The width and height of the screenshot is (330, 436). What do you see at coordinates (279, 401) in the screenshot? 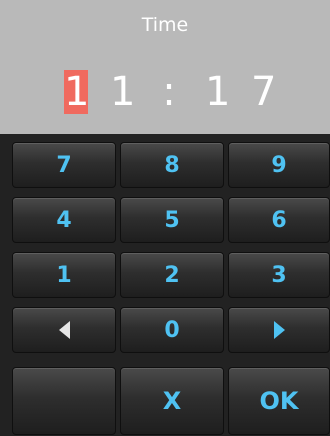
I see `ok-button: OK` at bounding box center [279, 401].